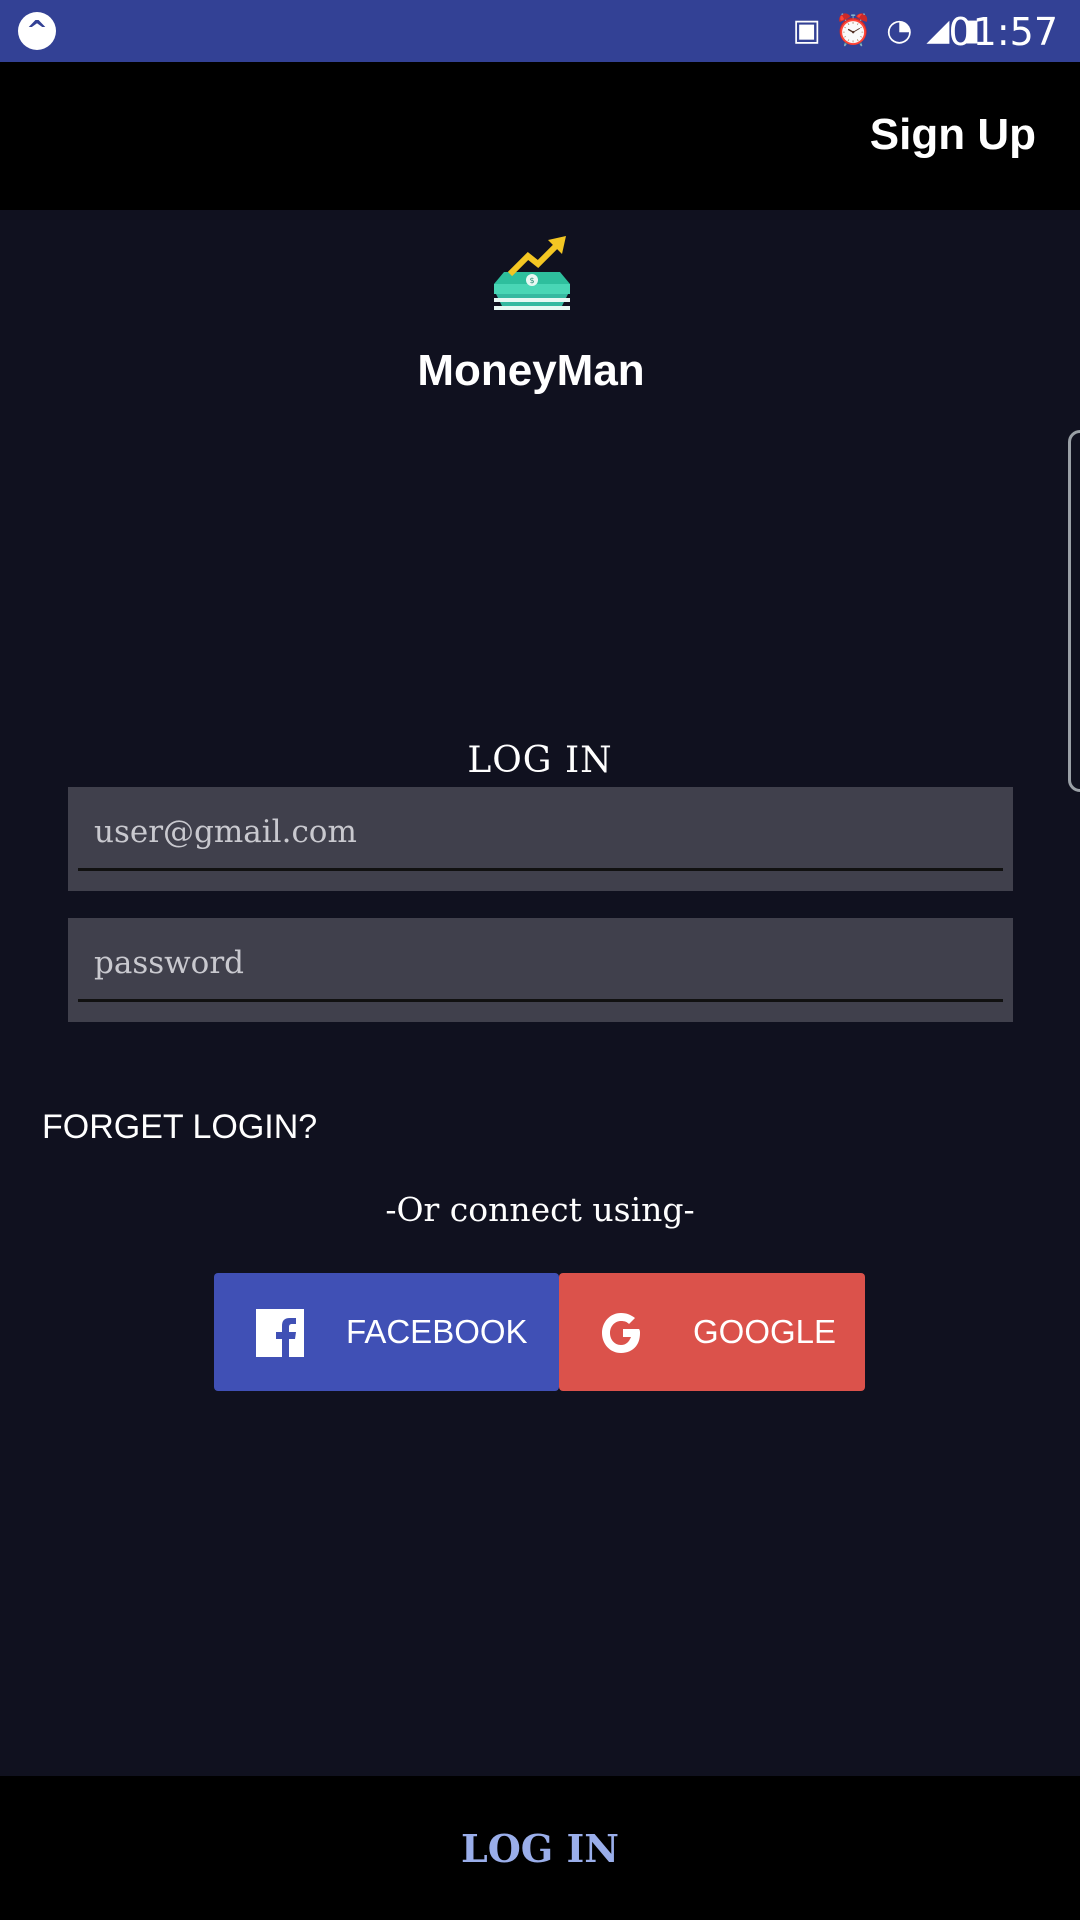  I want to click on login-title: LOG IN, so click(540, 760).